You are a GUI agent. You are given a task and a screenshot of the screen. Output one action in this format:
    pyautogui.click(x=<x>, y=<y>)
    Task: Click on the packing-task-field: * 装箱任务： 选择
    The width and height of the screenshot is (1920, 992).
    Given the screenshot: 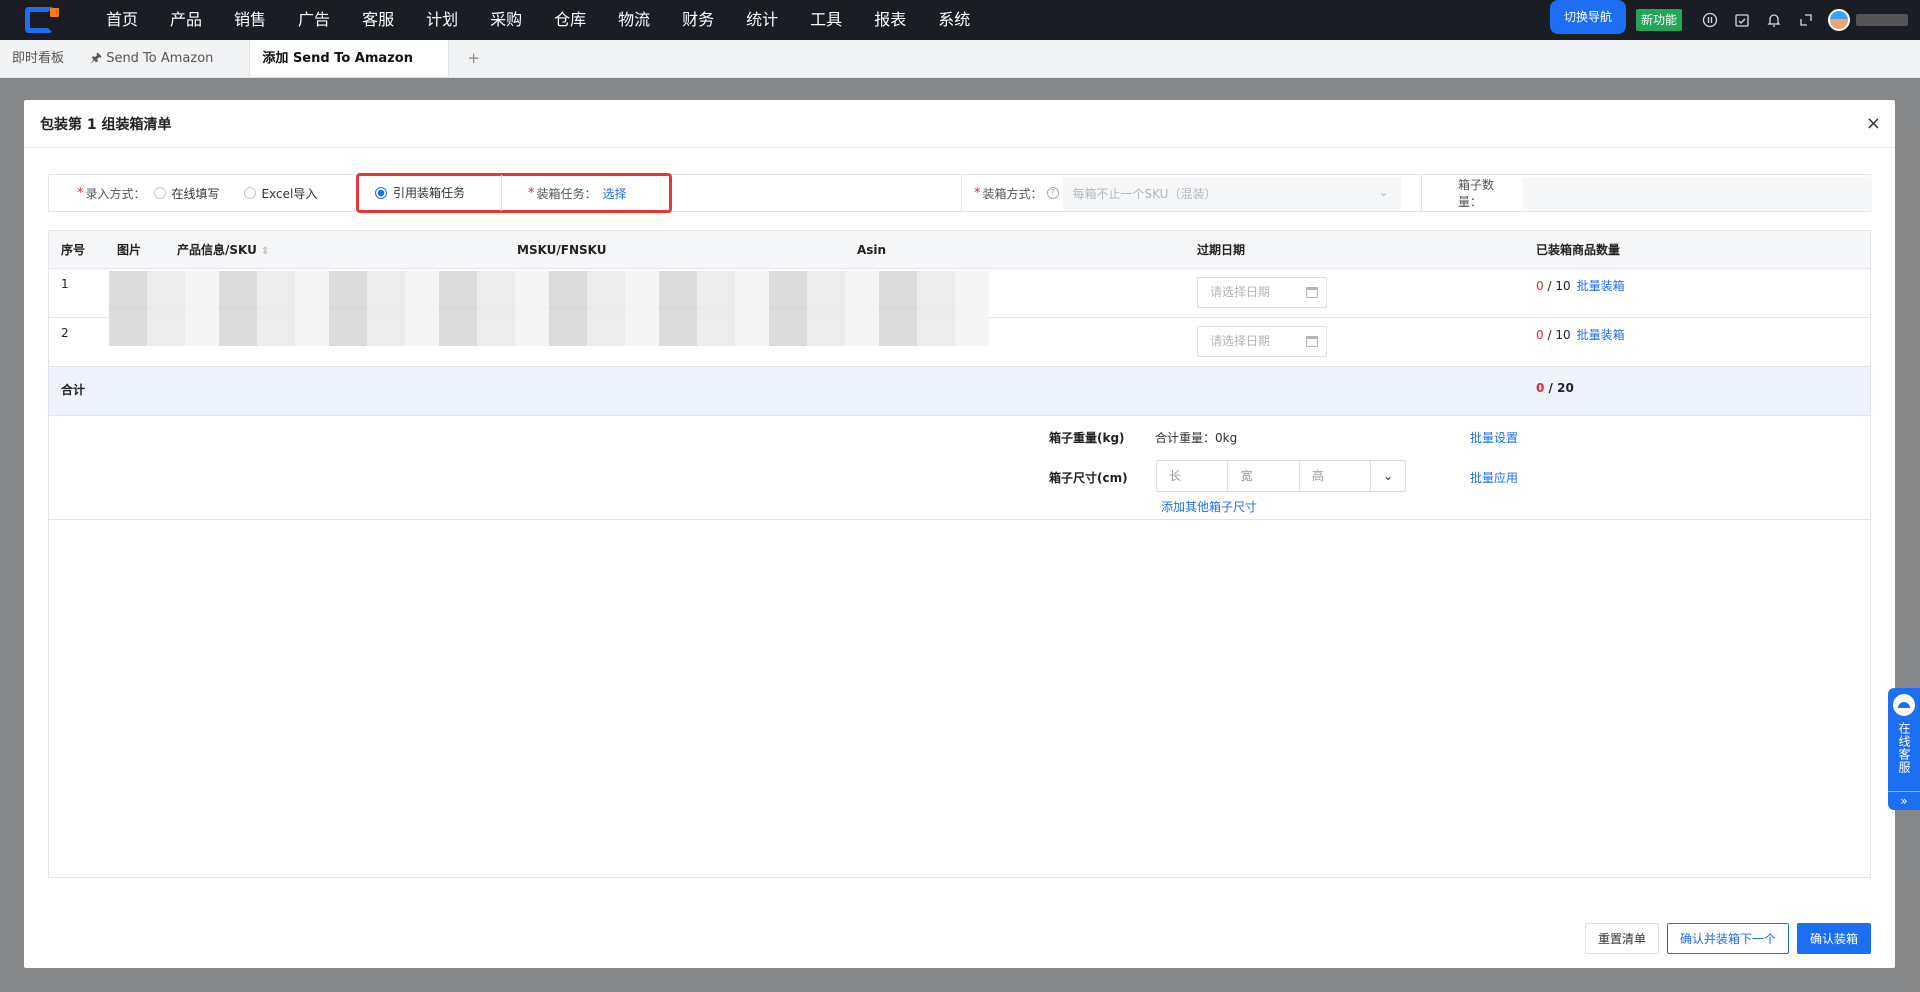 What is the action you would take?
    pyautogui.click(x=564, y=193)
    